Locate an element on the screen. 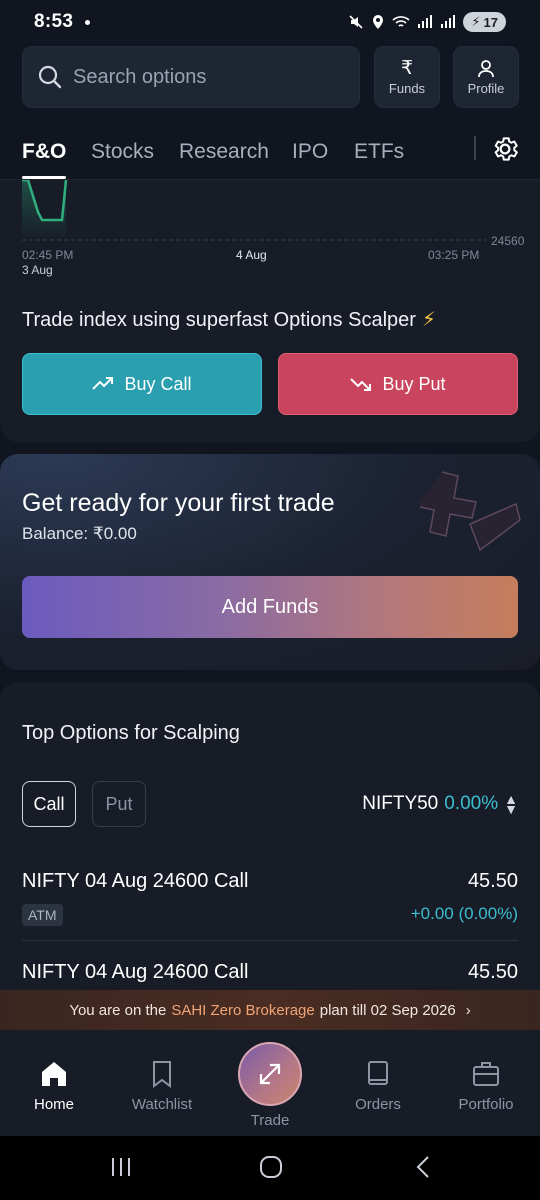 The height and width of the screenshot is (1200, 540). user-icon is located at coordinates (486, 68).